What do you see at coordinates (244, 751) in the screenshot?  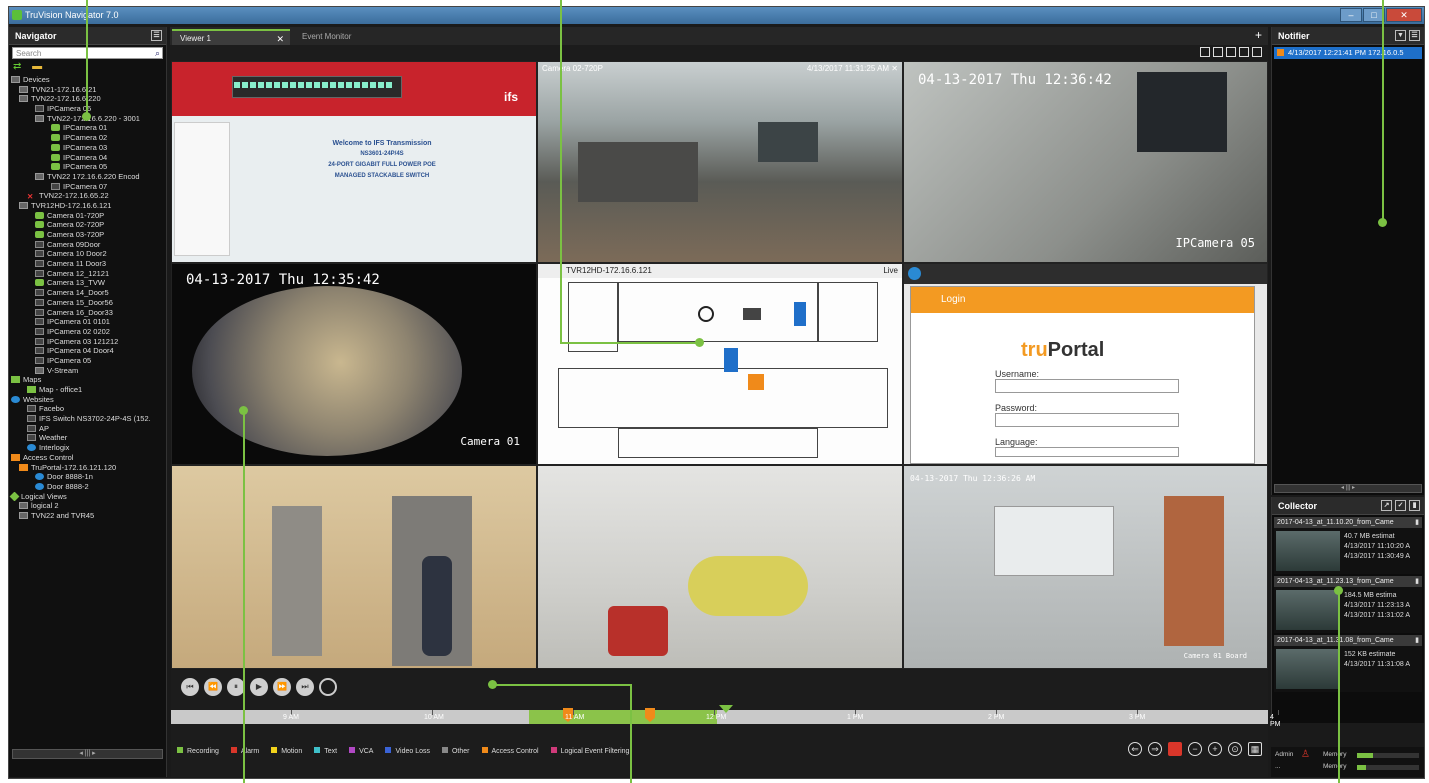 I see `legend-item: Alarm` at bounding box center [244, 751].